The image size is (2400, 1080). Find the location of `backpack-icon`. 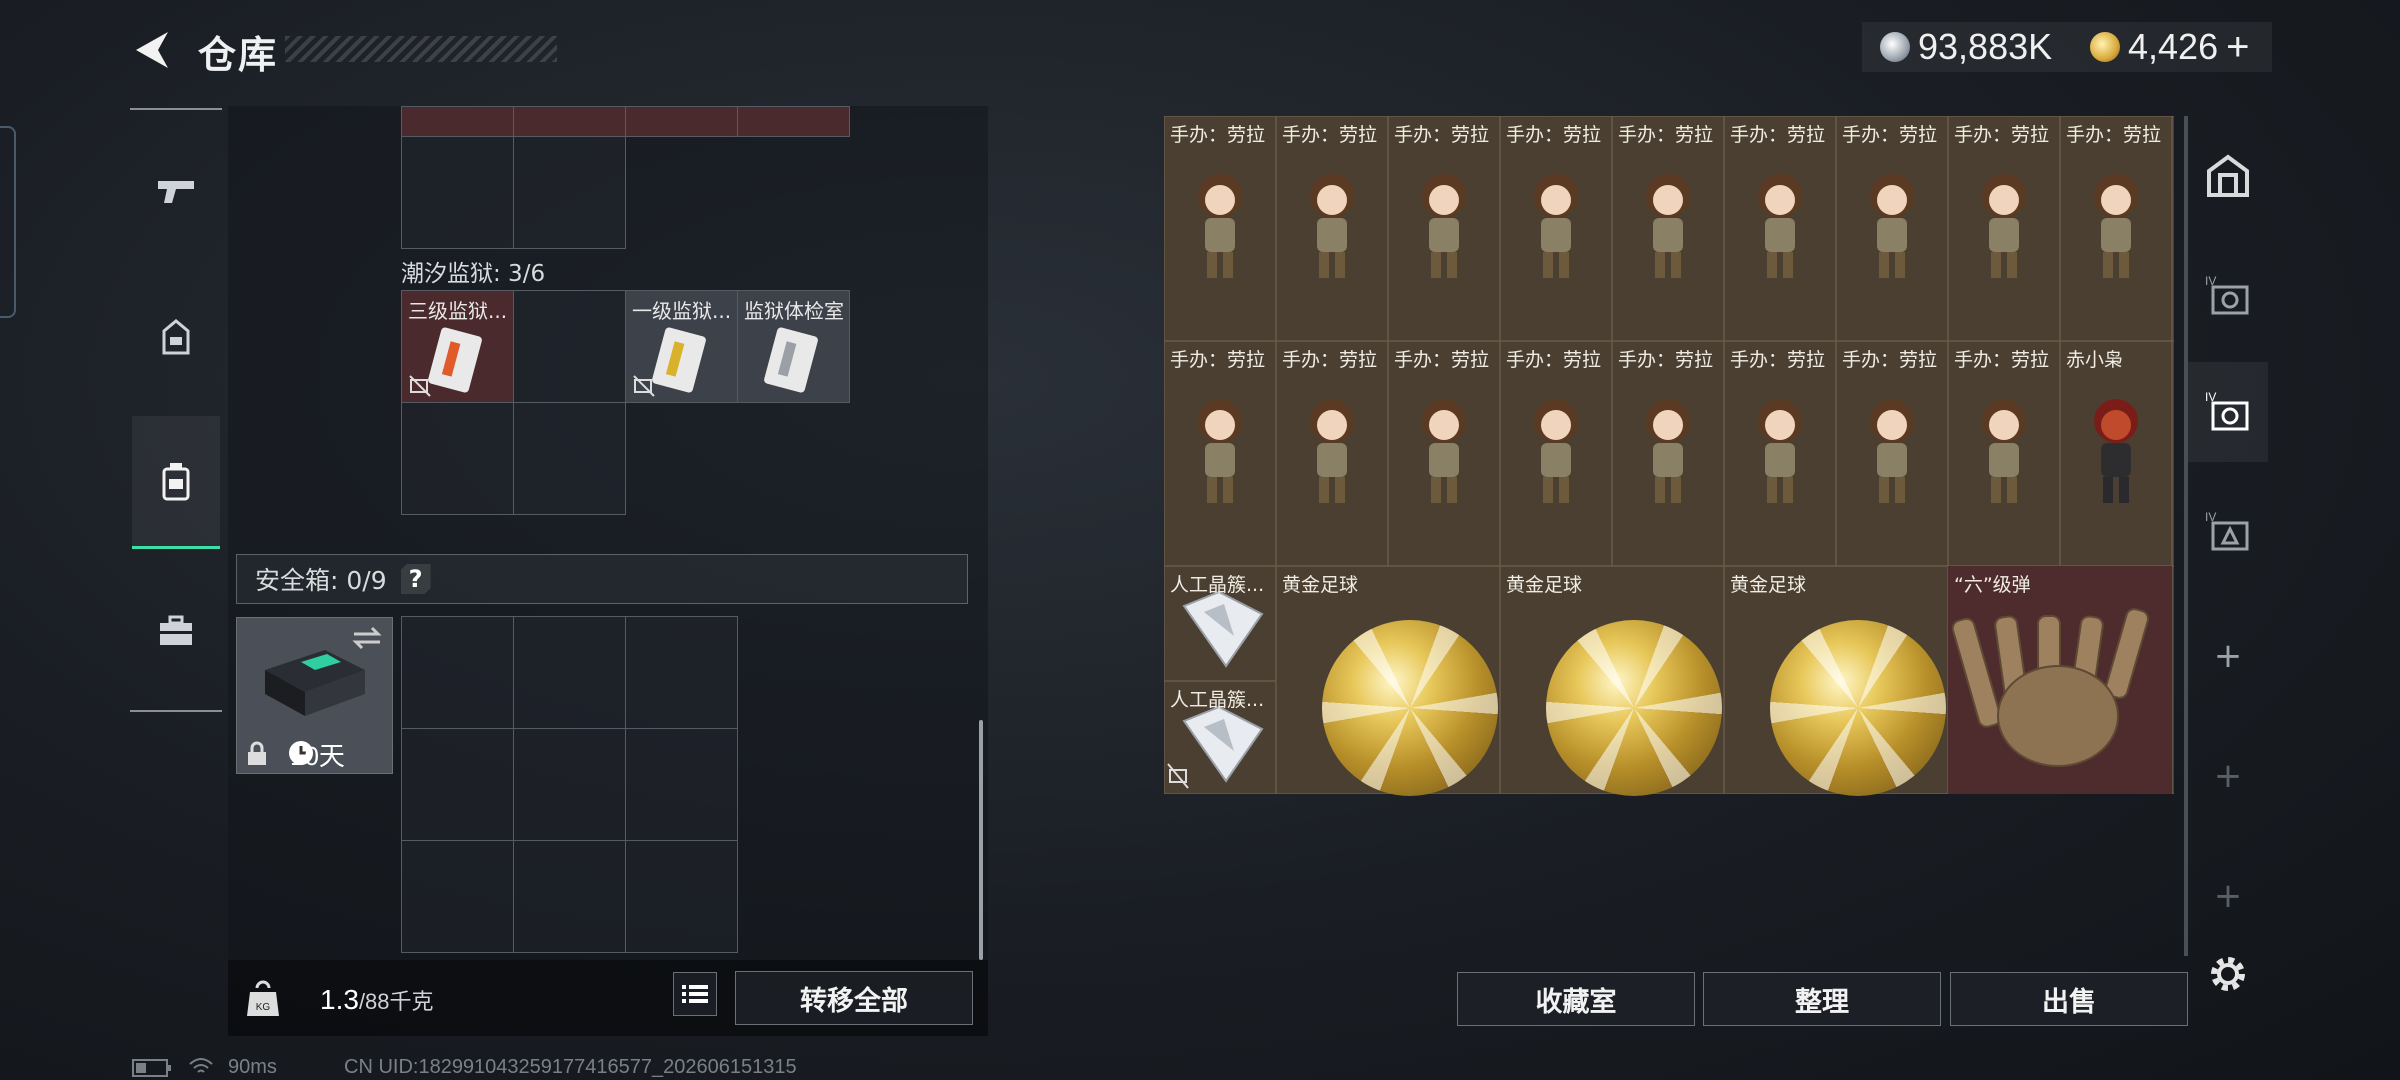

backpack-icon is located at coordinates (176, 482).